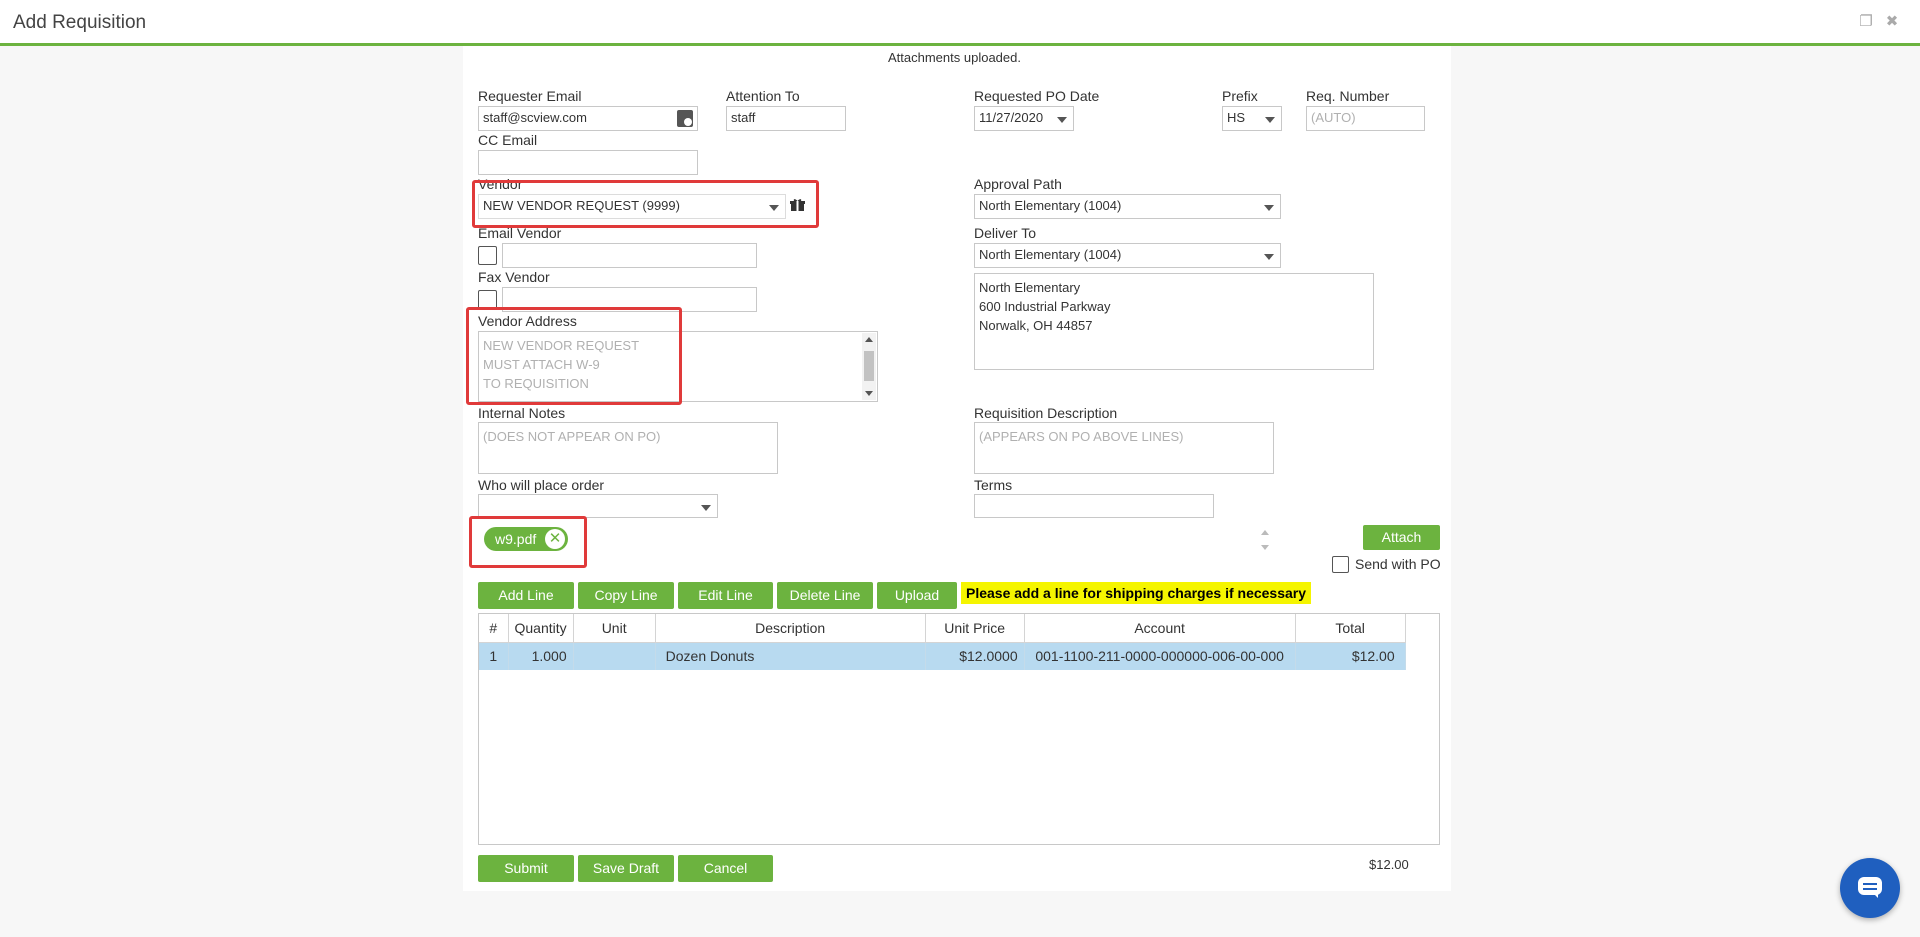 Image resolution: width=1920 pixels, height=937 pixels. Describe the element at coordinates (514, 277) in the screenshot. I see `fax-vendor-label: Fax Vendor` at that location.